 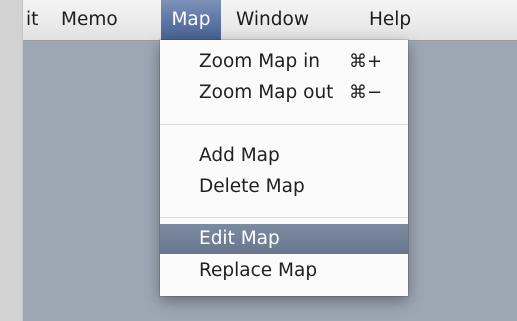 I want to click on menu-window: Window, so click(x=272, y=20).